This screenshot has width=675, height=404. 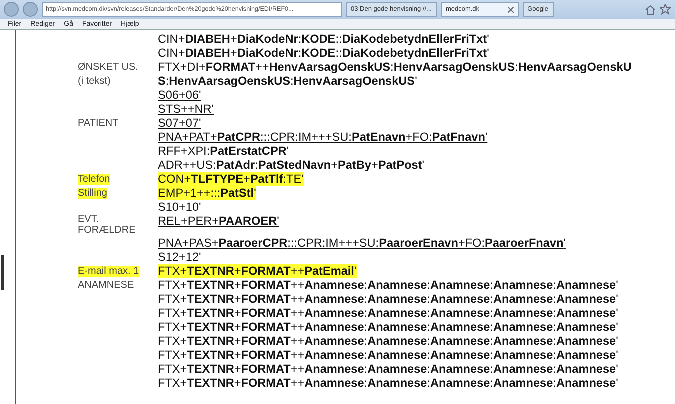 I want to click on segment-line: PNA+PAT+PatCPR:::CPR:IM+++SU:PatEnavn+FO:PatFnavn', so click(x=323, y=137).